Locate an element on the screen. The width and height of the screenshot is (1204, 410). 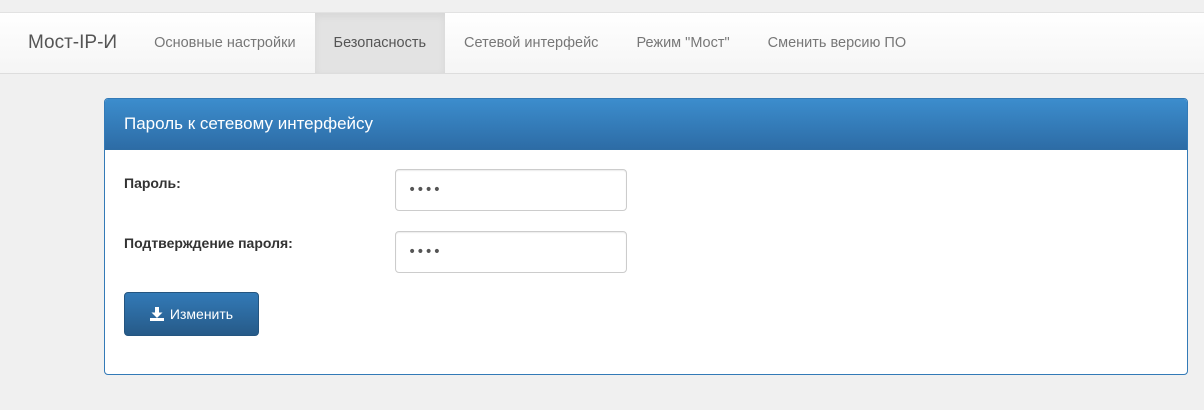
password-input is located at coordinates (511, 190).